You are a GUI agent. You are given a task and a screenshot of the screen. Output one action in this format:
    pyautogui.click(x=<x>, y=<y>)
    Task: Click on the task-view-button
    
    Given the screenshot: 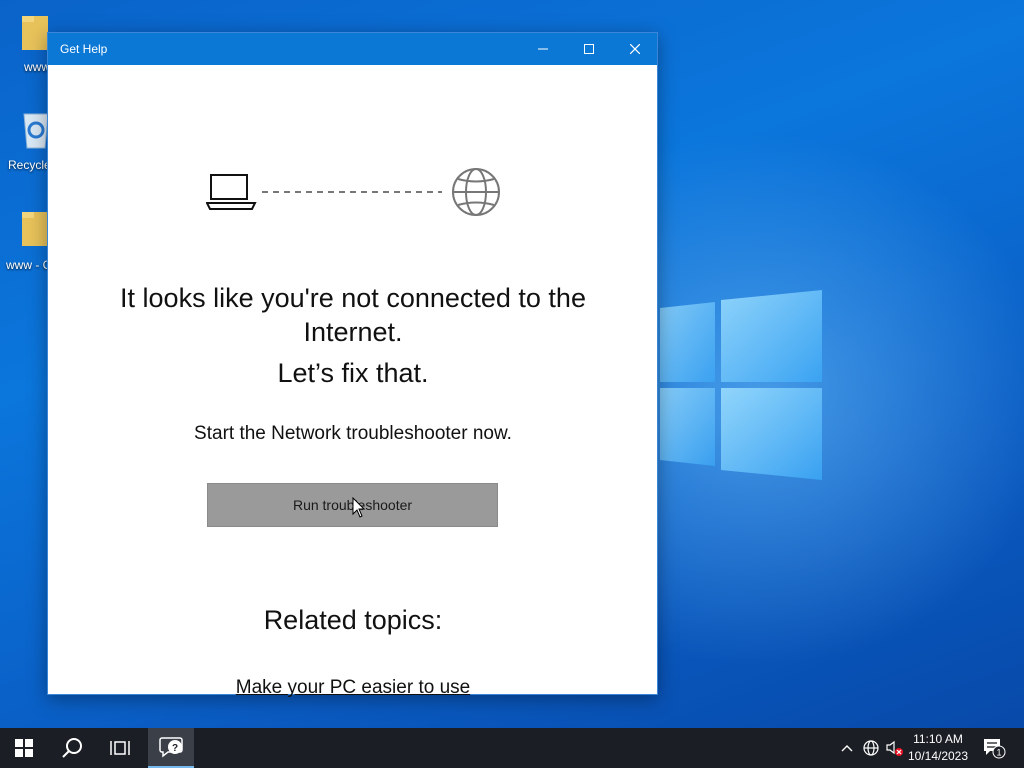 What is the action you would take?
    pyautogui.click(x=120, y=748)
    